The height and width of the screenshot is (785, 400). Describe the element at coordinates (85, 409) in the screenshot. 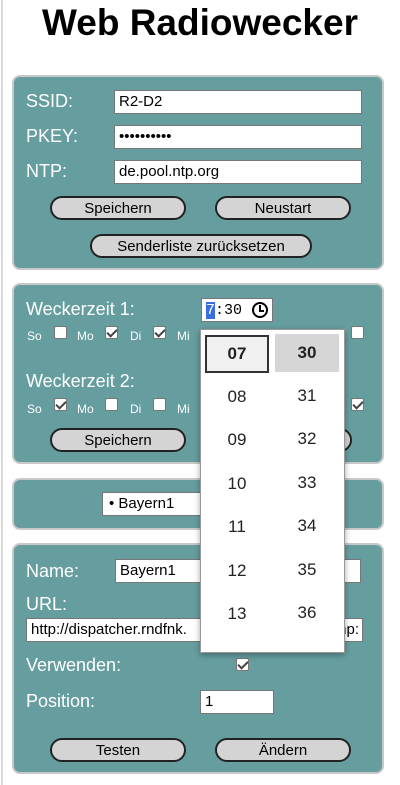

I see `alarm2-day-mo-label: Mo` at that location.